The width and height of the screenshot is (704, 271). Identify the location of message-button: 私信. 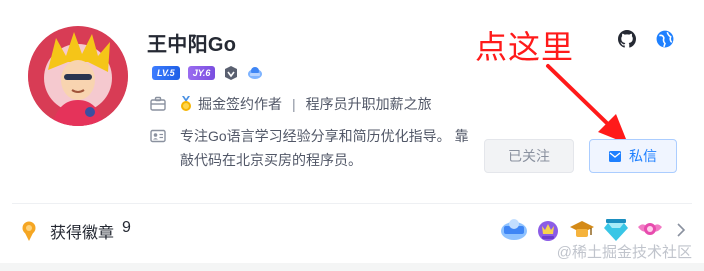
(633, 156).